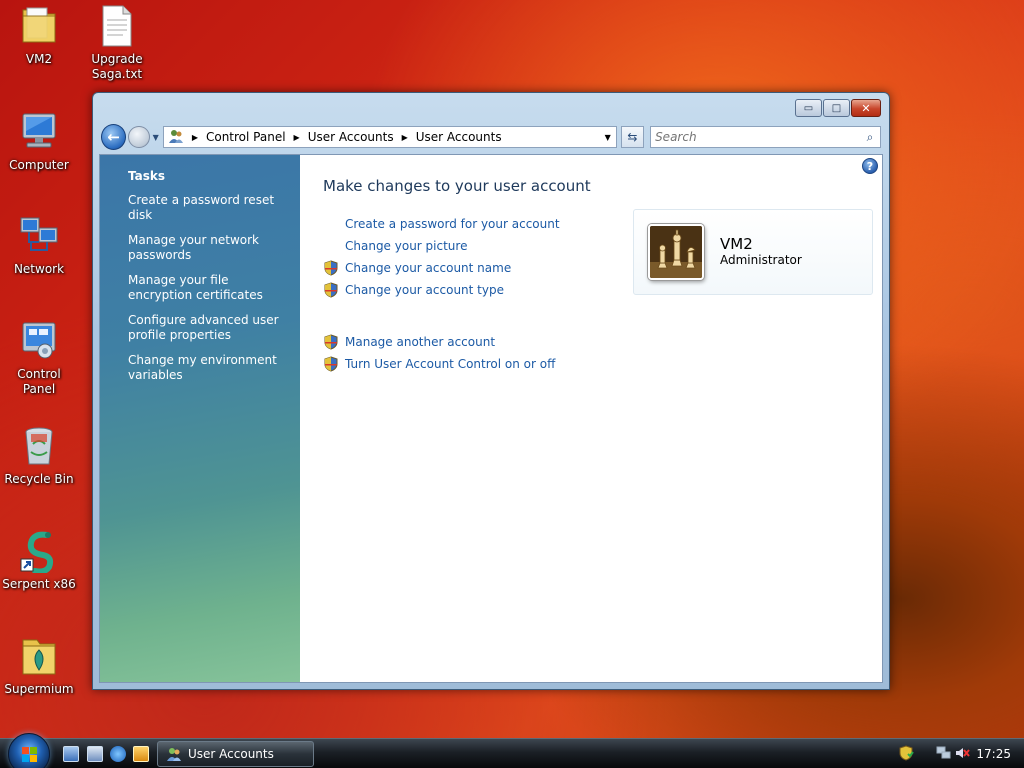  I want to click on desktop-icon-label: Supermium, so click(39, 689).